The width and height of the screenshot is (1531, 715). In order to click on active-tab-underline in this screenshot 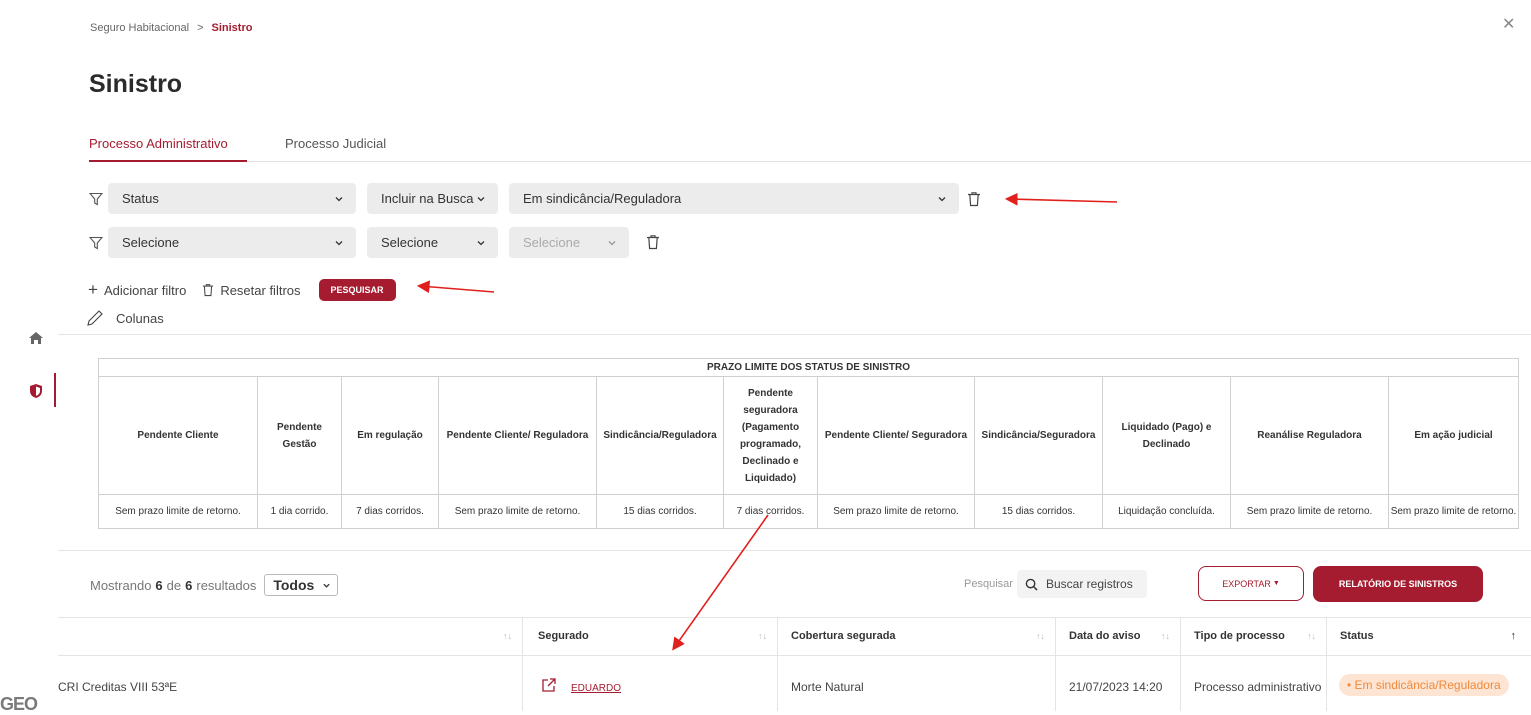, I will do `click(168, 161)`.